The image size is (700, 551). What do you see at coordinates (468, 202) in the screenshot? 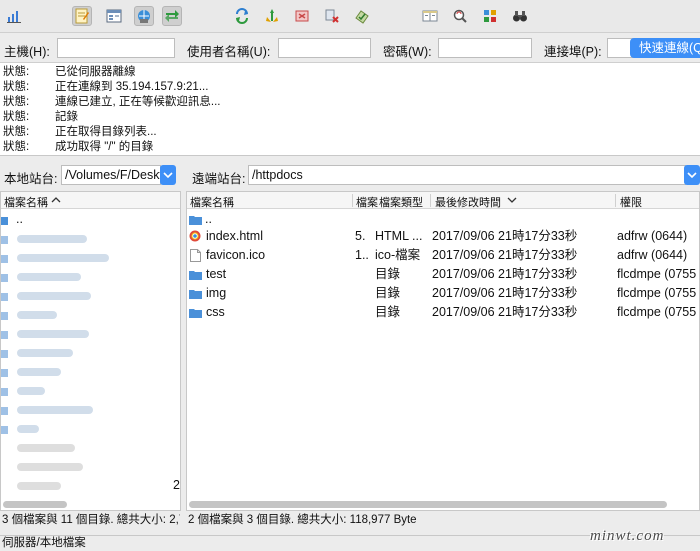
I see `remote-col-modified: 最後修改時間` at bounding box center [468, 202].